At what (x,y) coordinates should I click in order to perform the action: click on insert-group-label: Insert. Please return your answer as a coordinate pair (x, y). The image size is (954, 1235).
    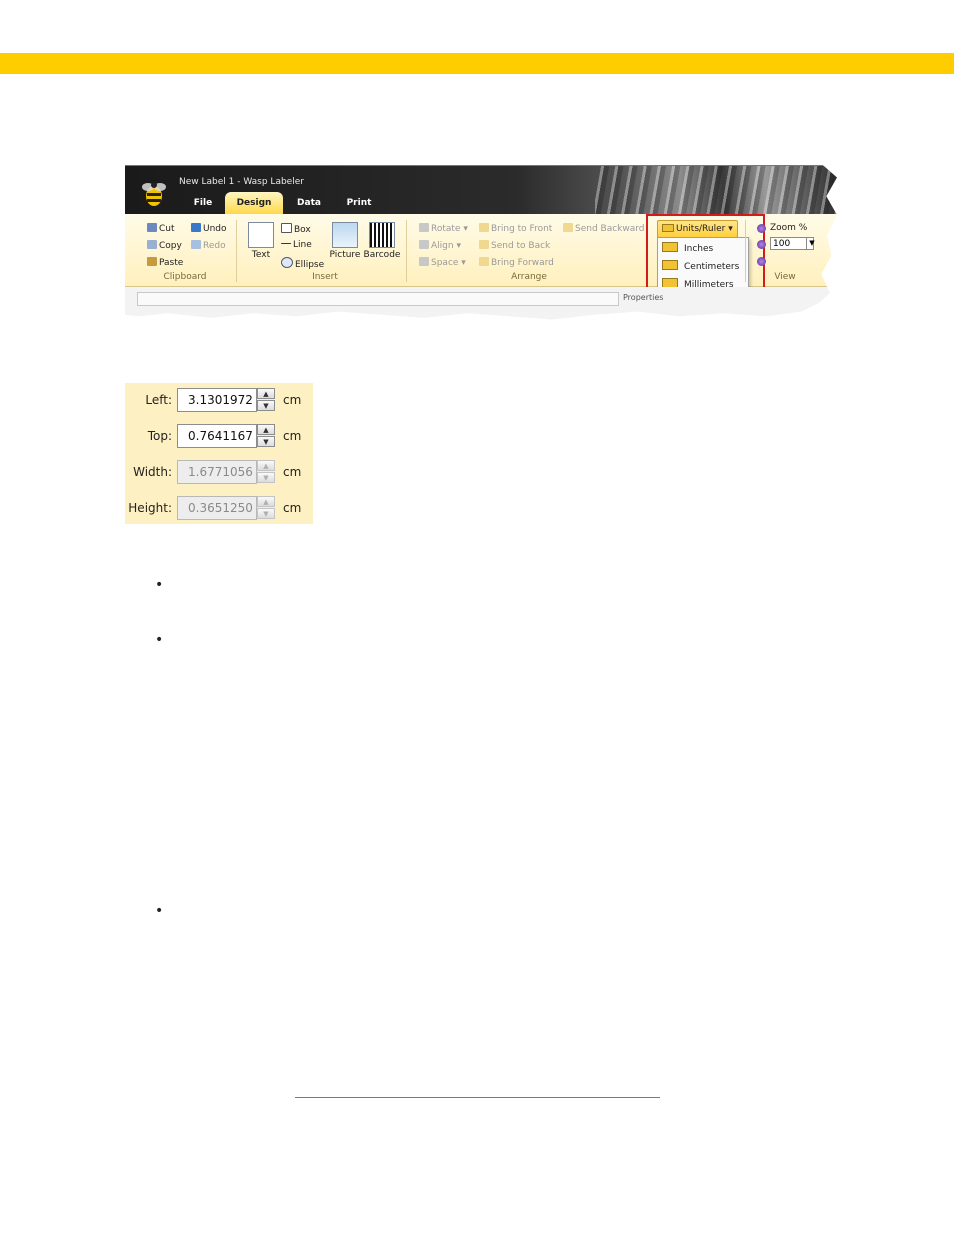
    Looking at the image, I should click on (325, 277).